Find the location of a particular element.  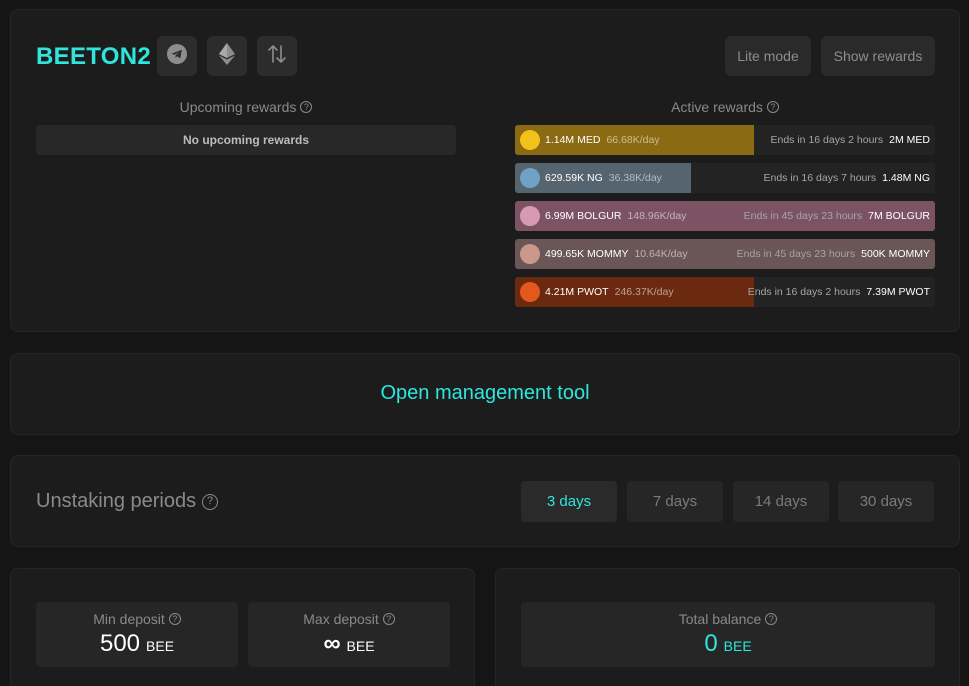

reward-total: 500K MOMMY is located at coordinates (895, 254).